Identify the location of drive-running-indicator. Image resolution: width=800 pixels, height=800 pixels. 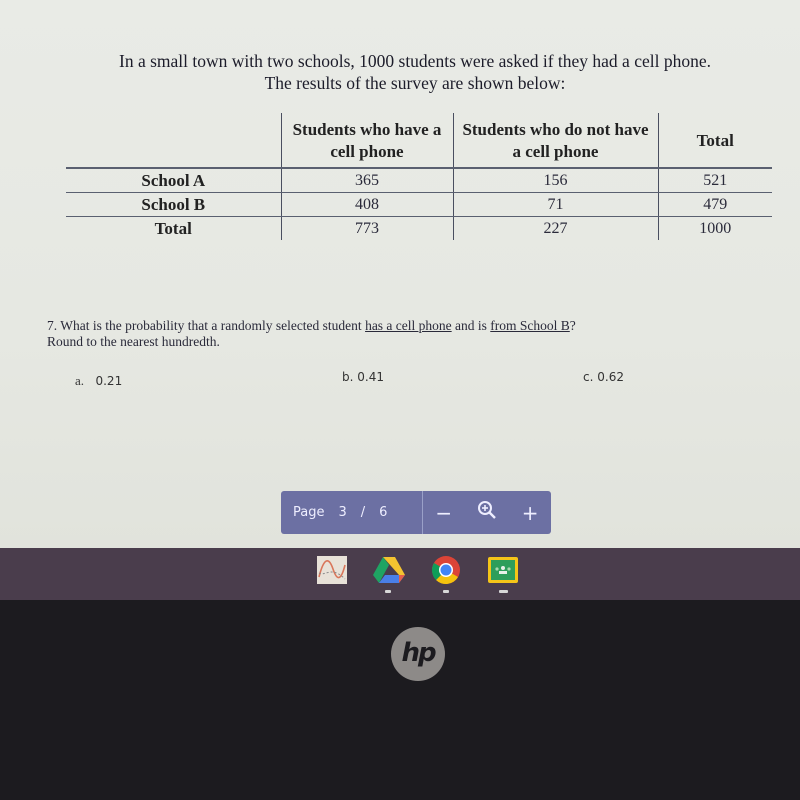
(388, 591).